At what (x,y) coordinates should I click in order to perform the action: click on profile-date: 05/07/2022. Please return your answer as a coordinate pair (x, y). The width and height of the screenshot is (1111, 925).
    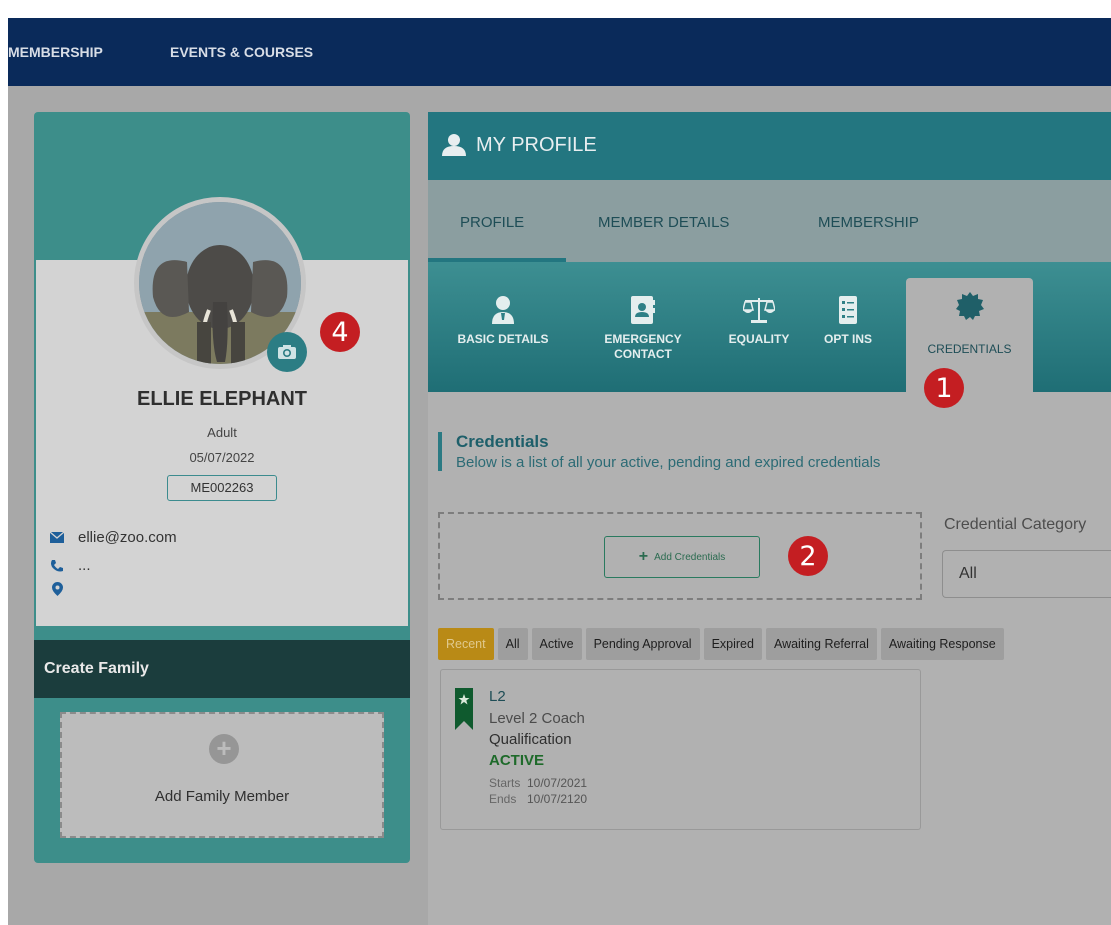
    Looking at the image, I should click on (222, 457).